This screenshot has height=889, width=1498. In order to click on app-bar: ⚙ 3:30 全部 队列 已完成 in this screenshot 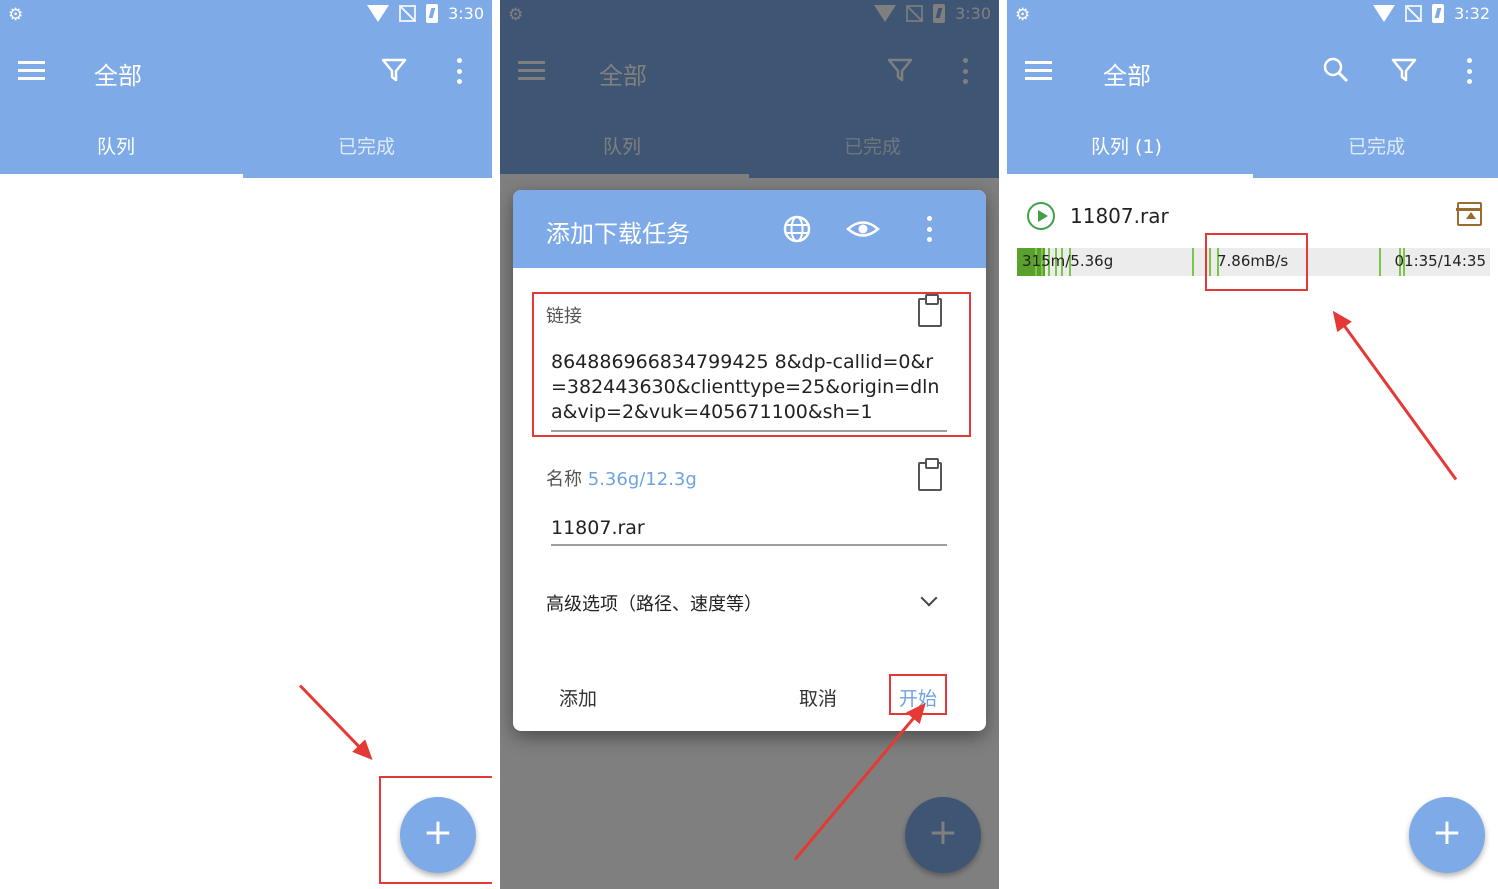, I will do `click(246, 89)`.